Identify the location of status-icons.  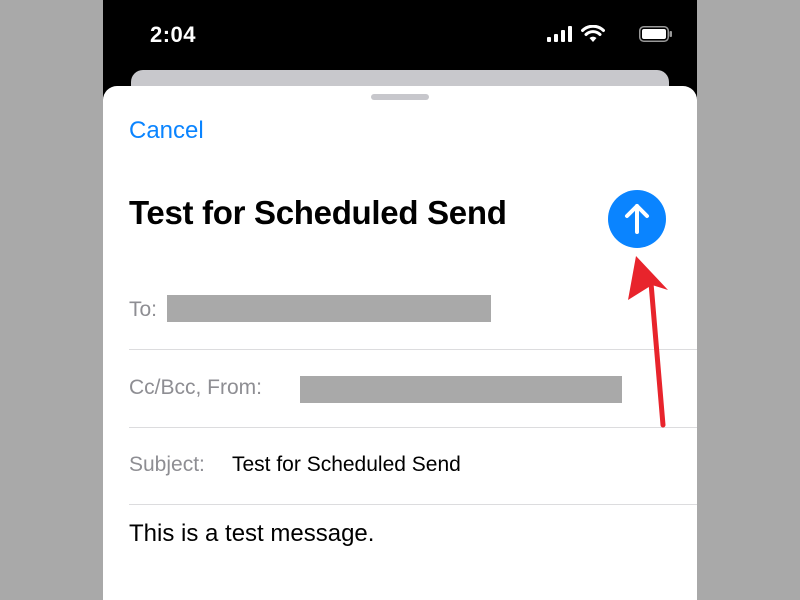
(603, 34).